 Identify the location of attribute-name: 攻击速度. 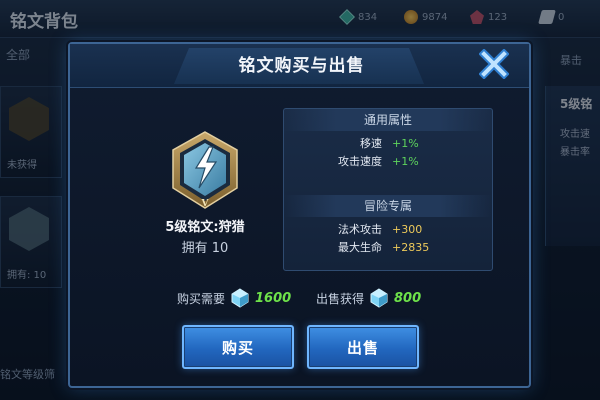
(360, 161).